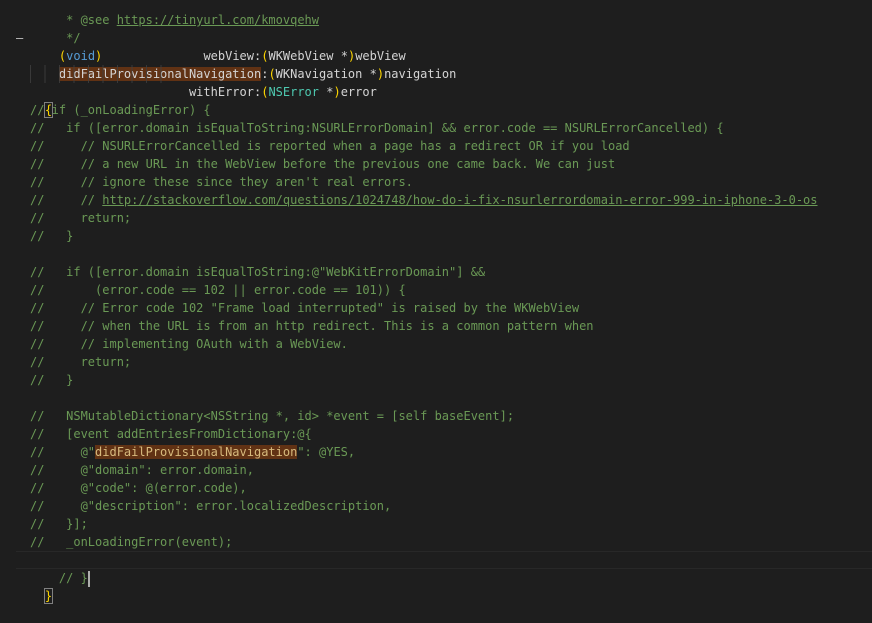 The image size is (872, 623). What do you see at coordinates (66, 200) in the screenshot?
I see `comment-text: // //` at bounding box center [66, 200].